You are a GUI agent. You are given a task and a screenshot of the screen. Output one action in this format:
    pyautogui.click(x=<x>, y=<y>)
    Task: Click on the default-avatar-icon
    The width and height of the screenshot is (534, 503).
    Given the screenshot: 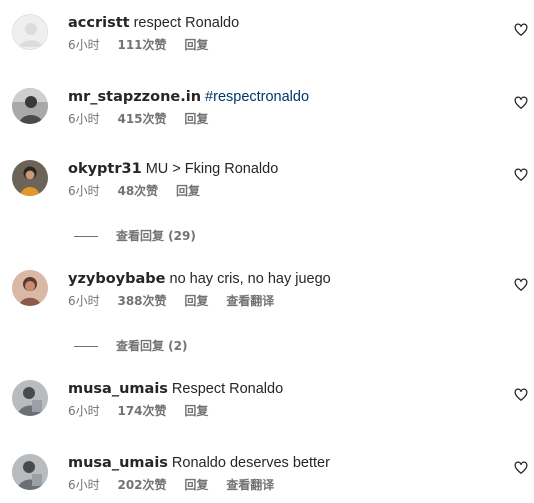 What is the action you would take?
    pyautogui.click(x=30, y=32)
    